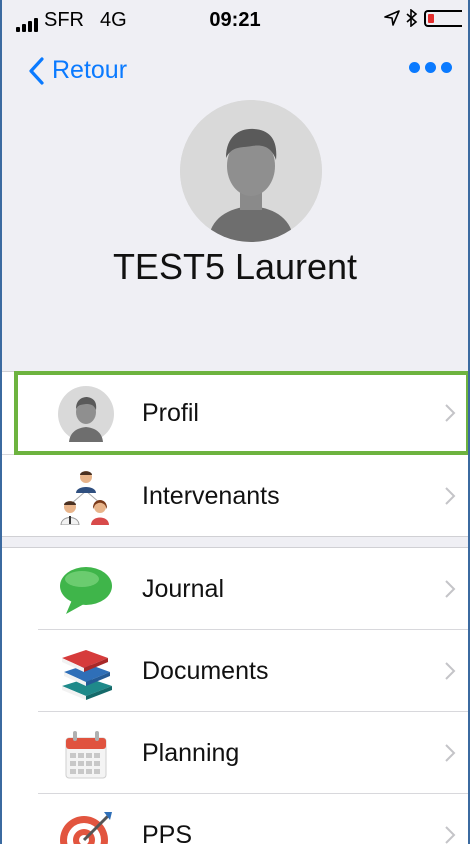 Image resolution: width=470 pixels, height=844 pixels. What do you see at coordinates (170, 413) in the screenshot?
I see `menu-item-label: Profil` at bounding box center [170, 413].